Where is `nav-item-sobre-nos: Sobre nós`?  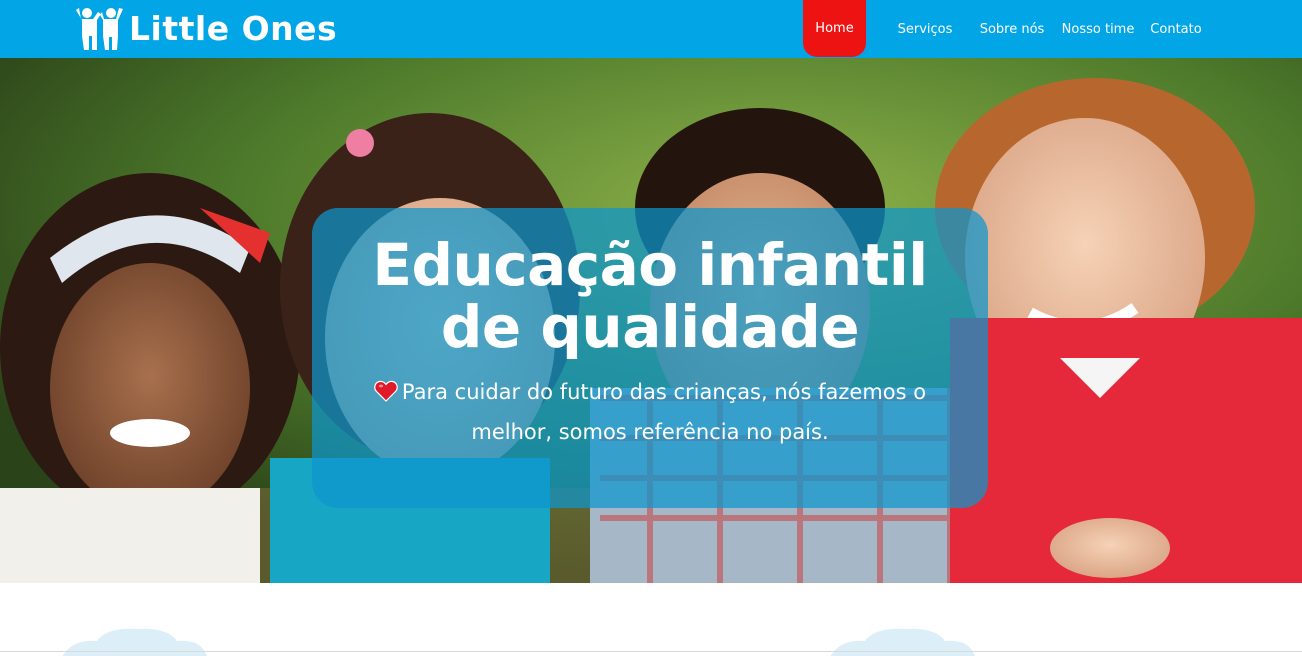
nav-item-sobre-nos: Sobre nós is located at coordinates (1012, 29).